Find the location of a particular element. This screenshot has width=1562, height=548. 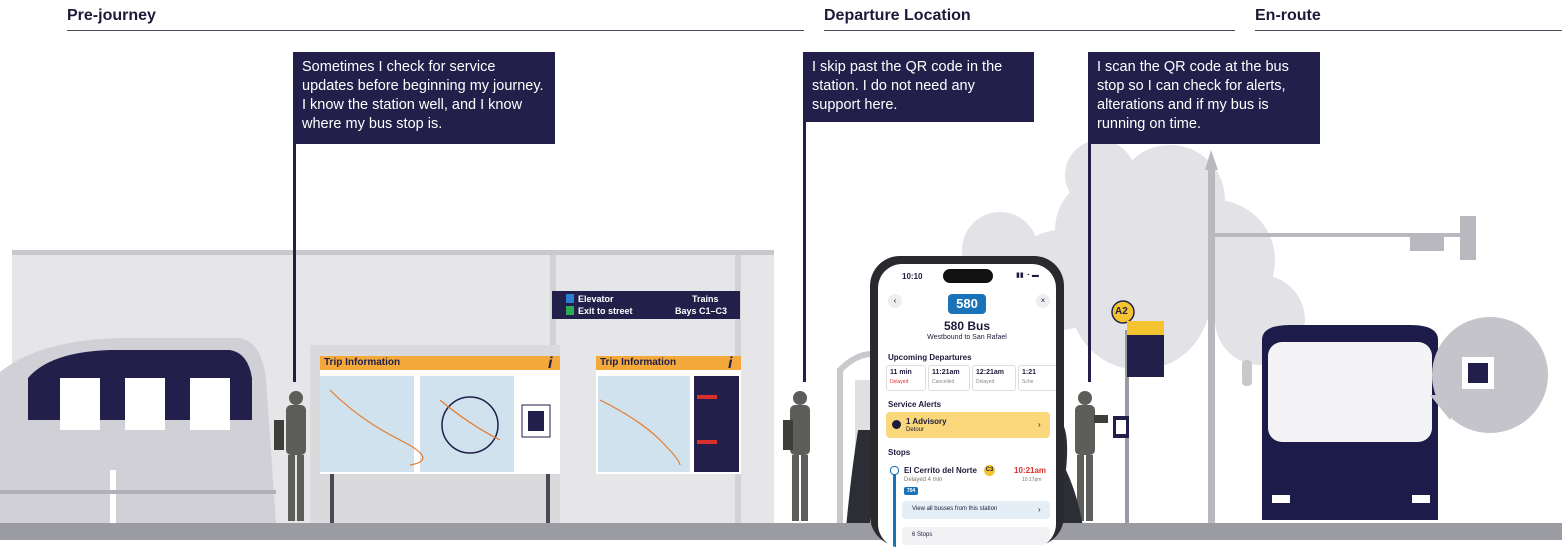

departure-card-1: 11:21am Cancelled is located at coordinates (949, 378).